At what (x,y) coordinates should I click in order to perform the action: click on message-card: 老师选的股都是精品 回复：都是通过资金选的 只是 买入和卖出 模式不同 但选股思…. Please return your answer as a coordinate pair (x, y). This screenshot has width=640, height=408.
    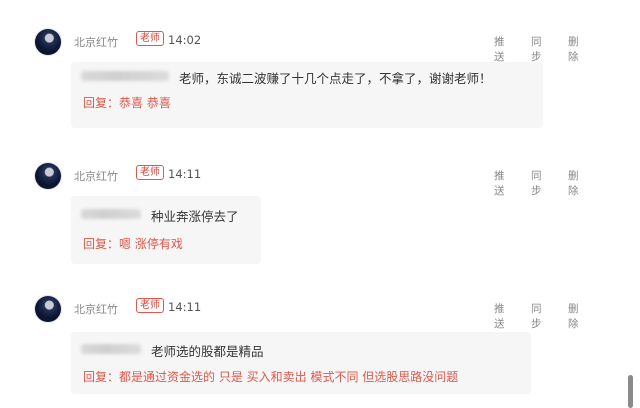
    Looking at the image, I should click on (301, 363).